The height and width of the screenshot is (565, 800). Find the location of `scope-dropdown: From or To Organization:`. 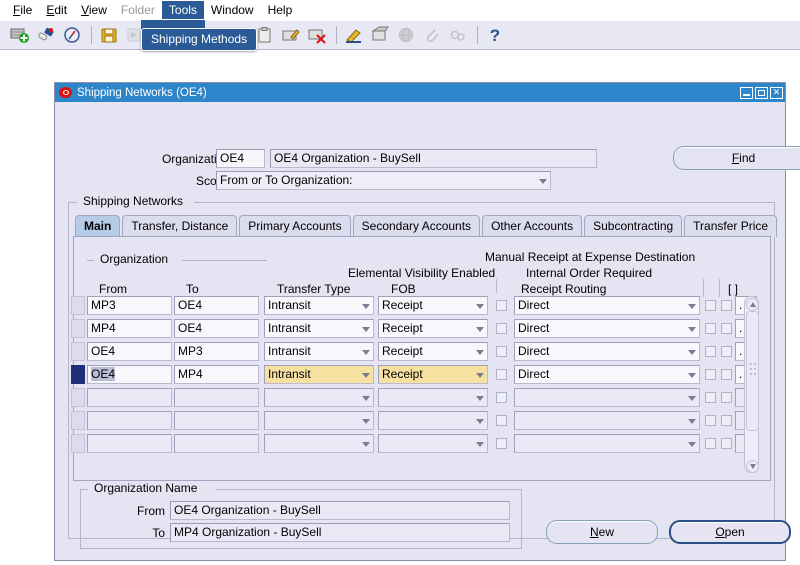

scope-dropdown: From or To Organization: is located at coordinates (383, 180).